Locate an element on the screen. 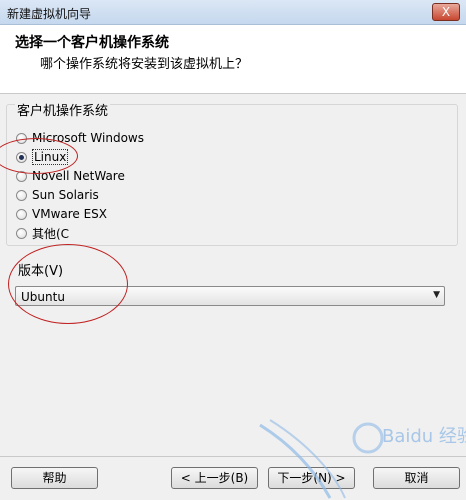  chevron-down-icon: ▼ is located at coordinates (436, 295).